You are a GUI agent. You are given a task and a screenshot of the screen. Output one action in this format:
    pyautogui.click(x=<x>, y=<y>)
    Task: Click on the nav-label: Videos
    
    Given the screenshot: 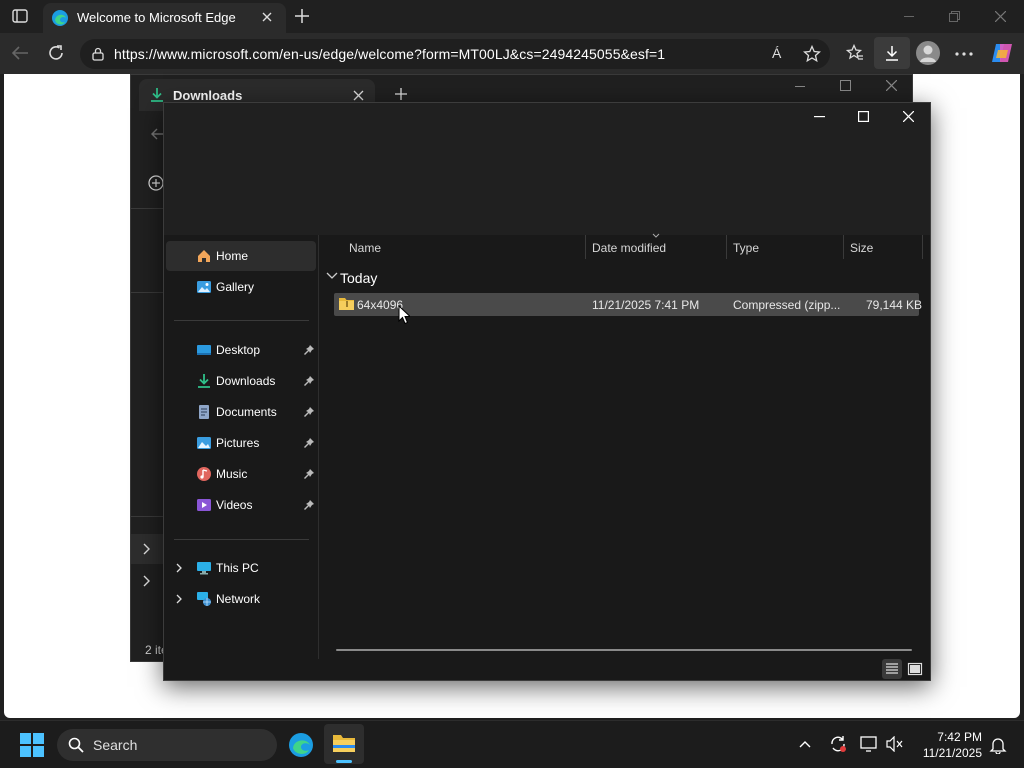 What is the action you would take?
    pyautogui.click(x=234, y=505)
    